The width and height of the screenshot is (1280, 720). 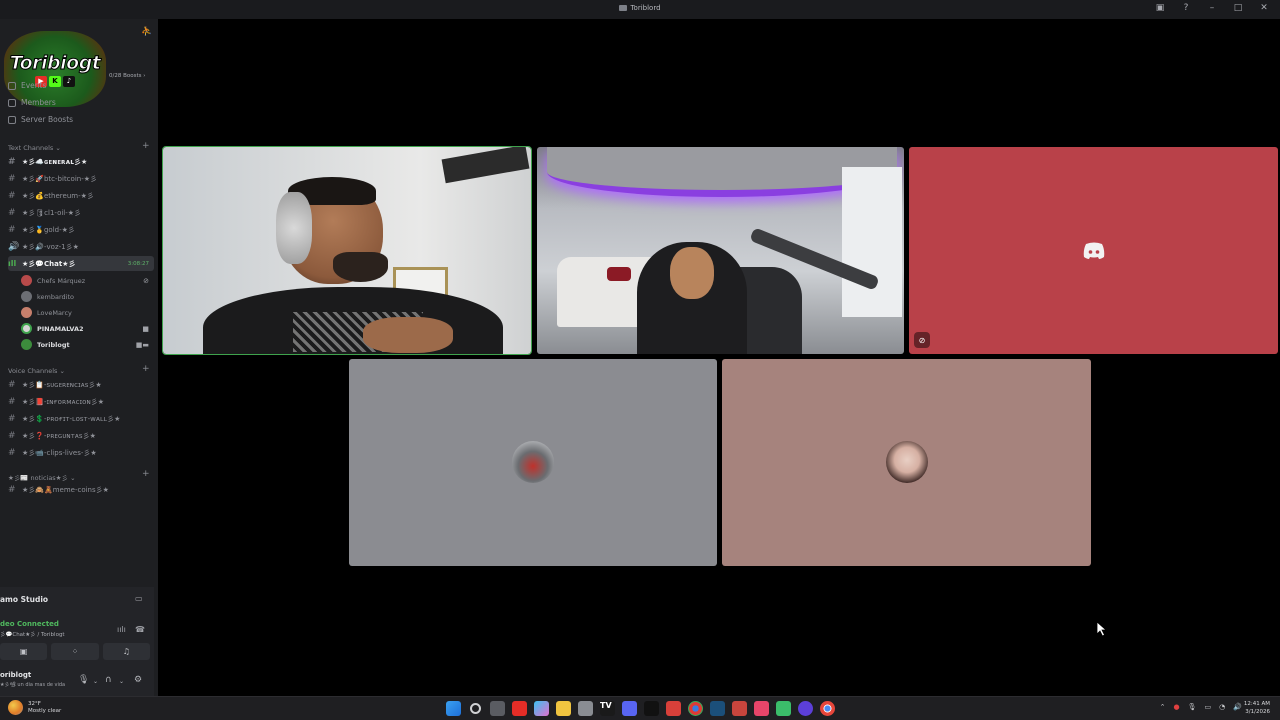 I want to click on headphone-options-icon: ⌄, so click(x=121, y=681).